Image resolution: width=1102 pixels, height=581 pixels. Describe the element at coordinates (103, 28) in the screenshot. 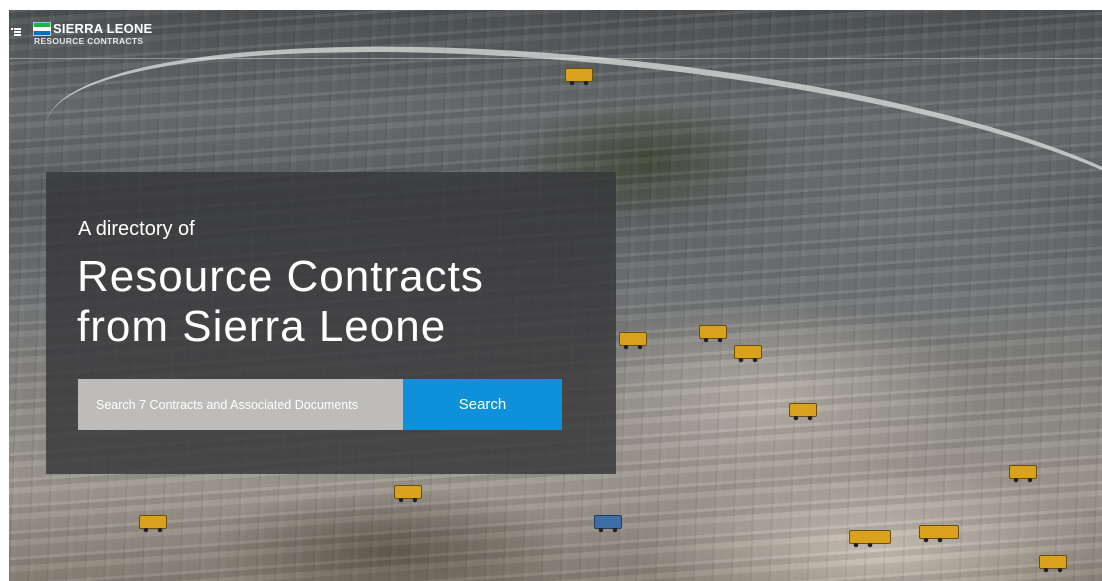

I see `brand-title: SIERRA LEONE` at that location.